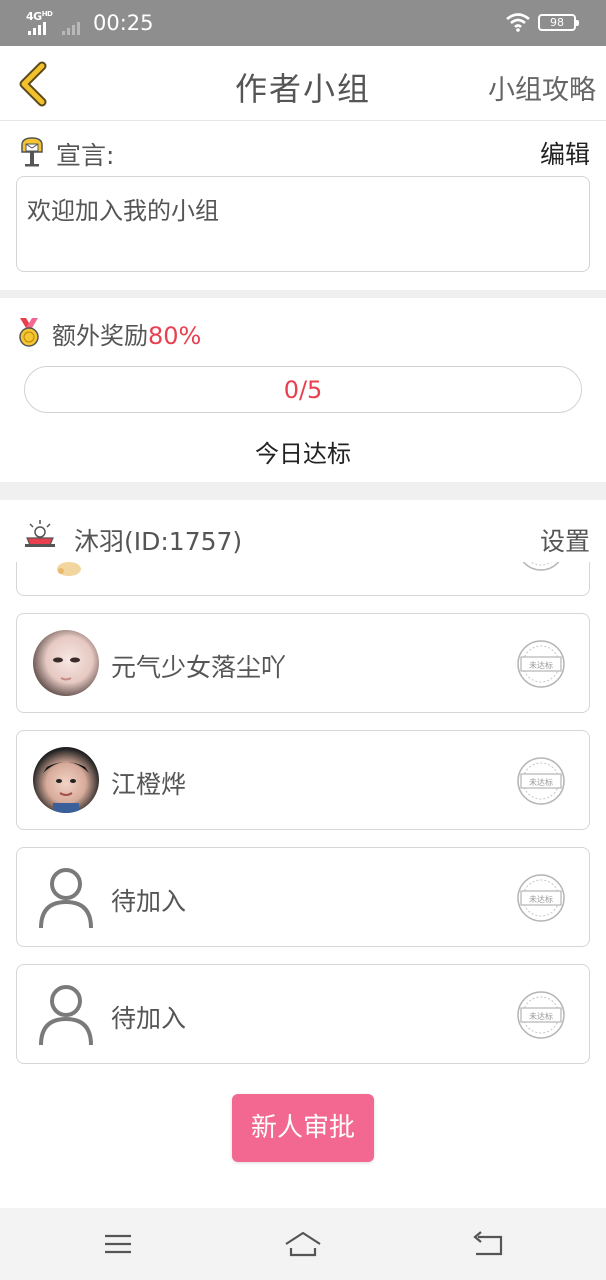 This screenshot has height=1280, width=606. Describe the element at coordinates (565, 153) in the screenshot. I see `edit-button: 编辑` at that location.